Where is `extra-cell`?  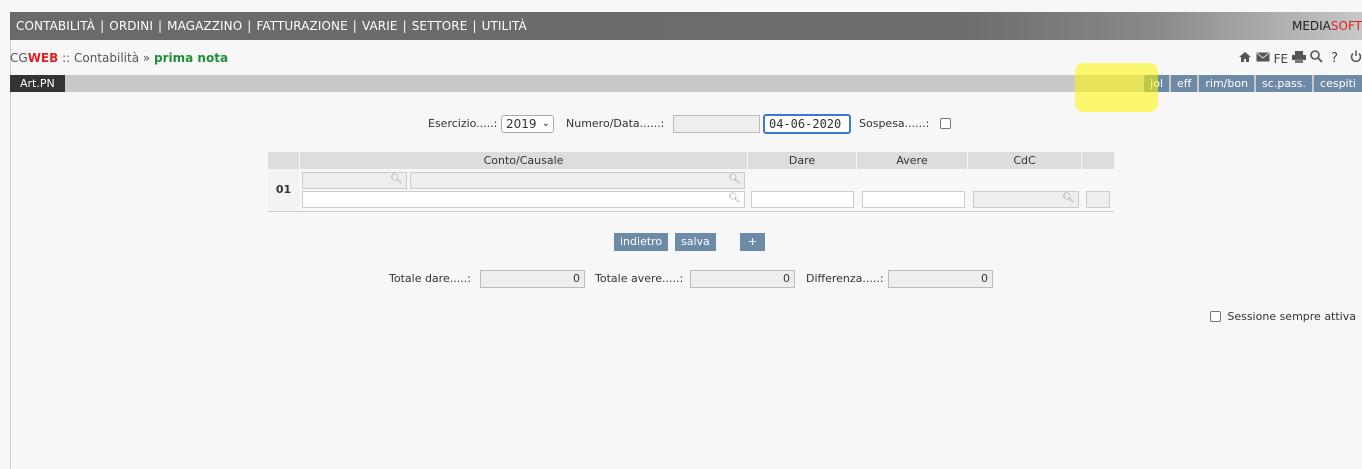 extra-cell is located at coordinates (1098, 199).